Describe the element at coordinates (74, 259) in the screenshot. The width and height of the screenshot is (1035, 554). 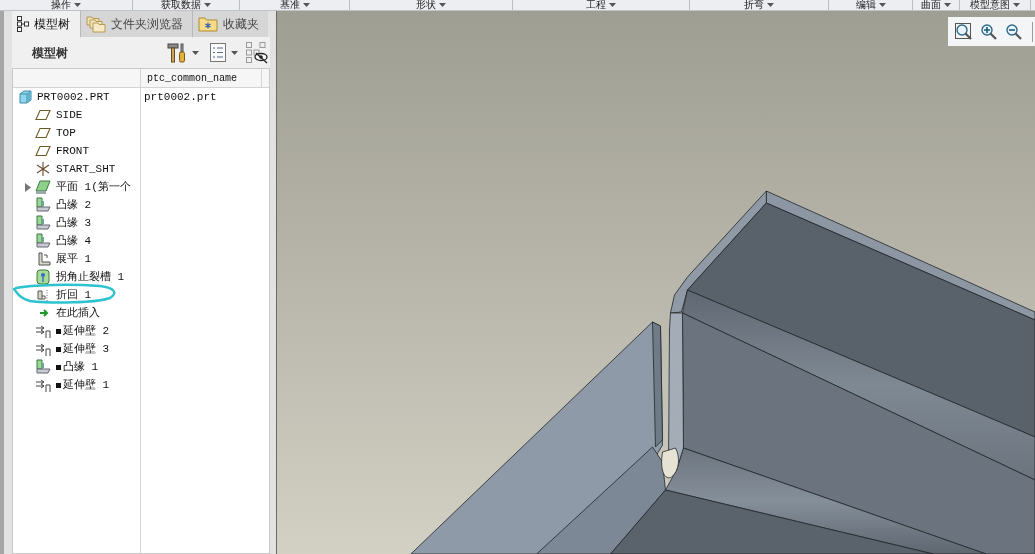
I see `tree-item-label: 展平 1` at that location.